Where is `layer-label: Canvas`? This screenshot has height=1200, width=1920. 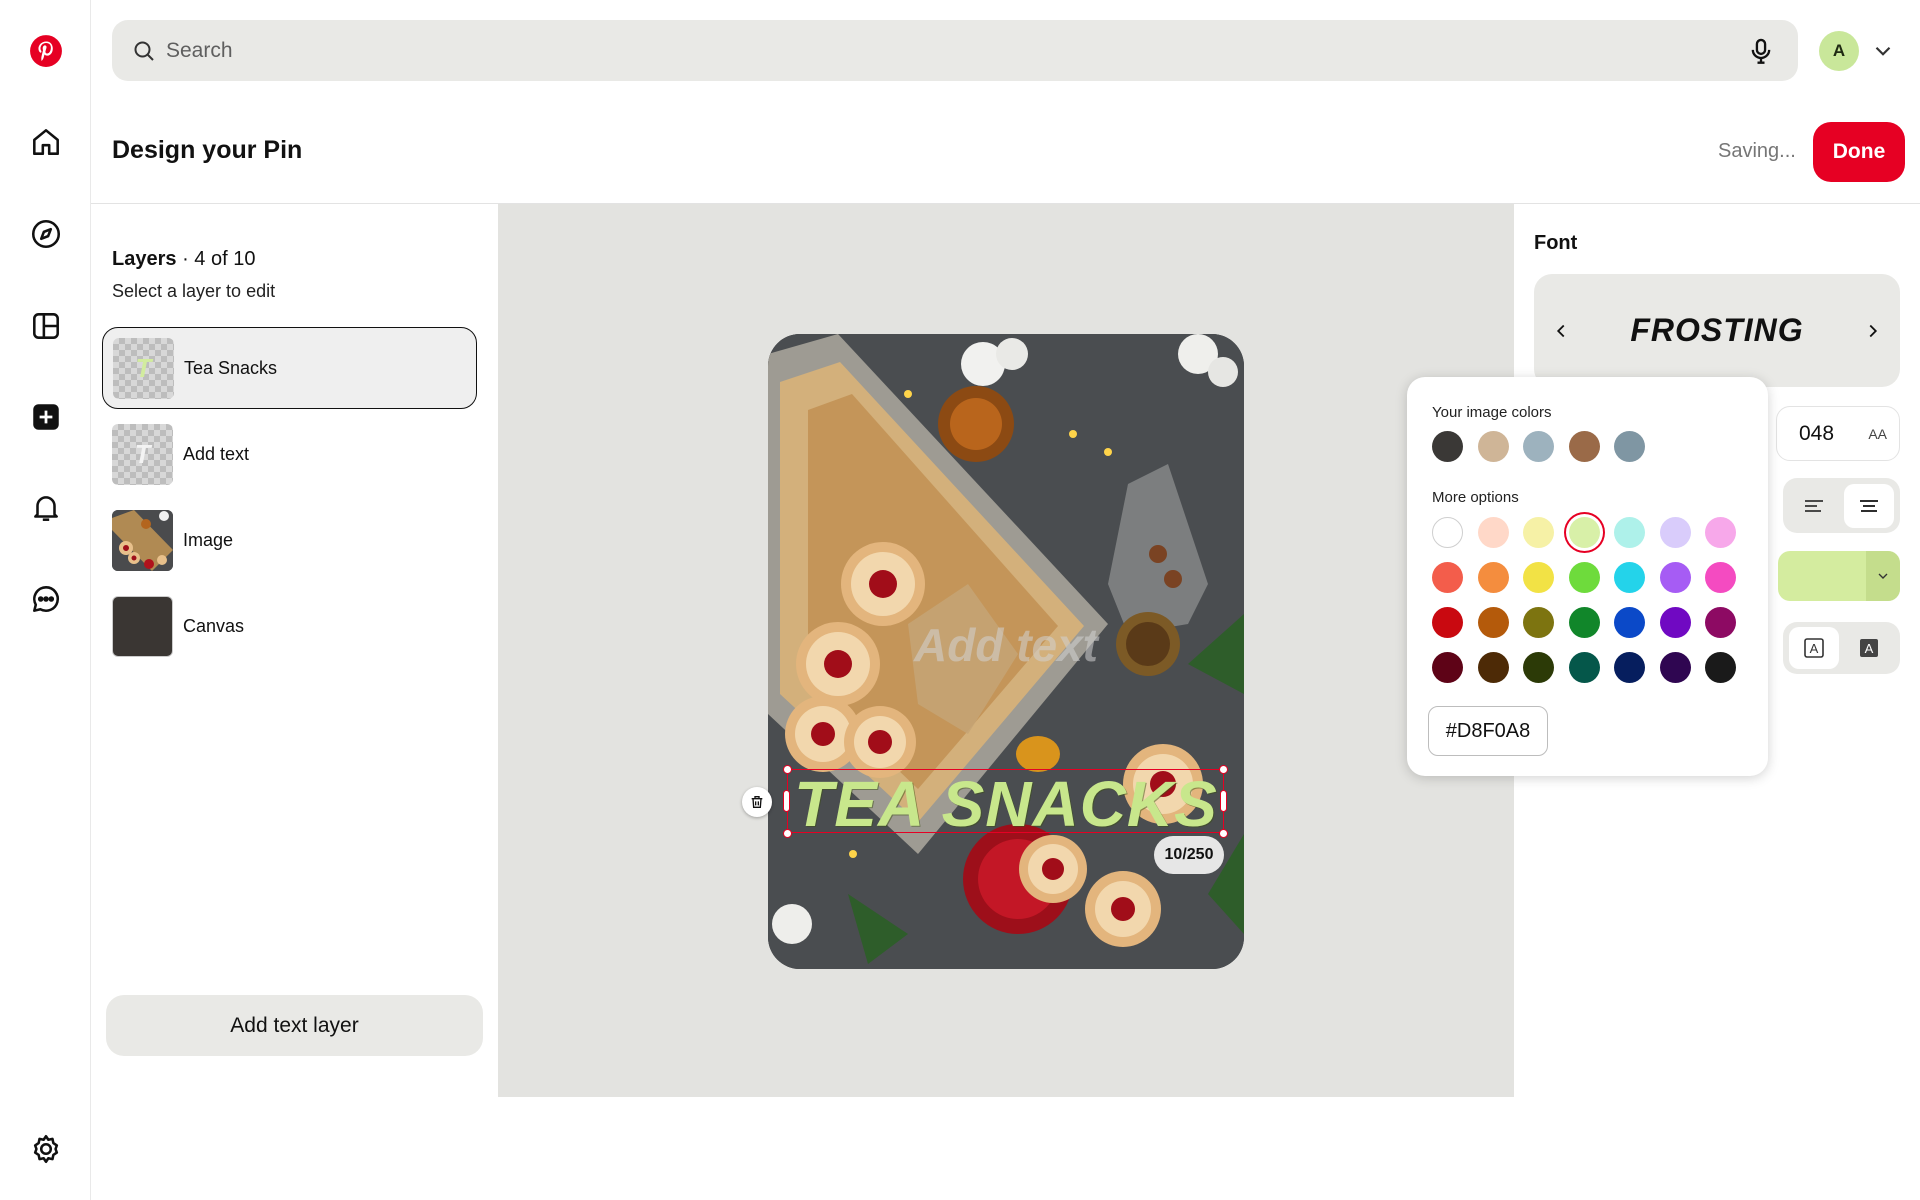
layer-label: Canvas is located at coordinates (214, 625).